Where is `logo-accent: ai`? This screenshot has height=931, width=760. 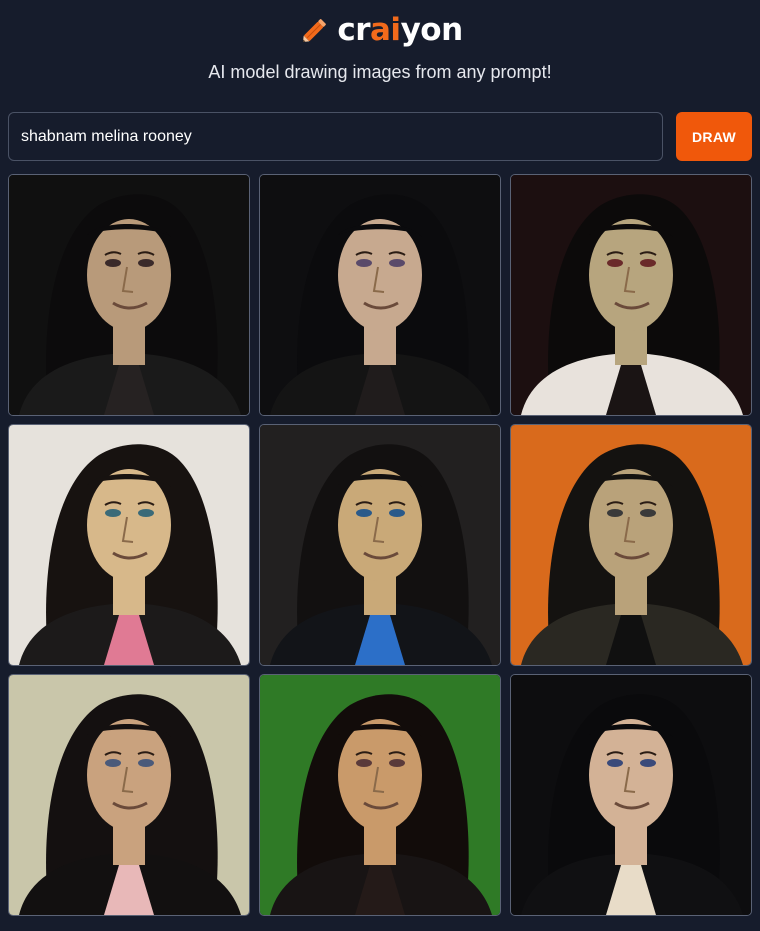 logo-accent: ai is located at coordinates (385, 29).